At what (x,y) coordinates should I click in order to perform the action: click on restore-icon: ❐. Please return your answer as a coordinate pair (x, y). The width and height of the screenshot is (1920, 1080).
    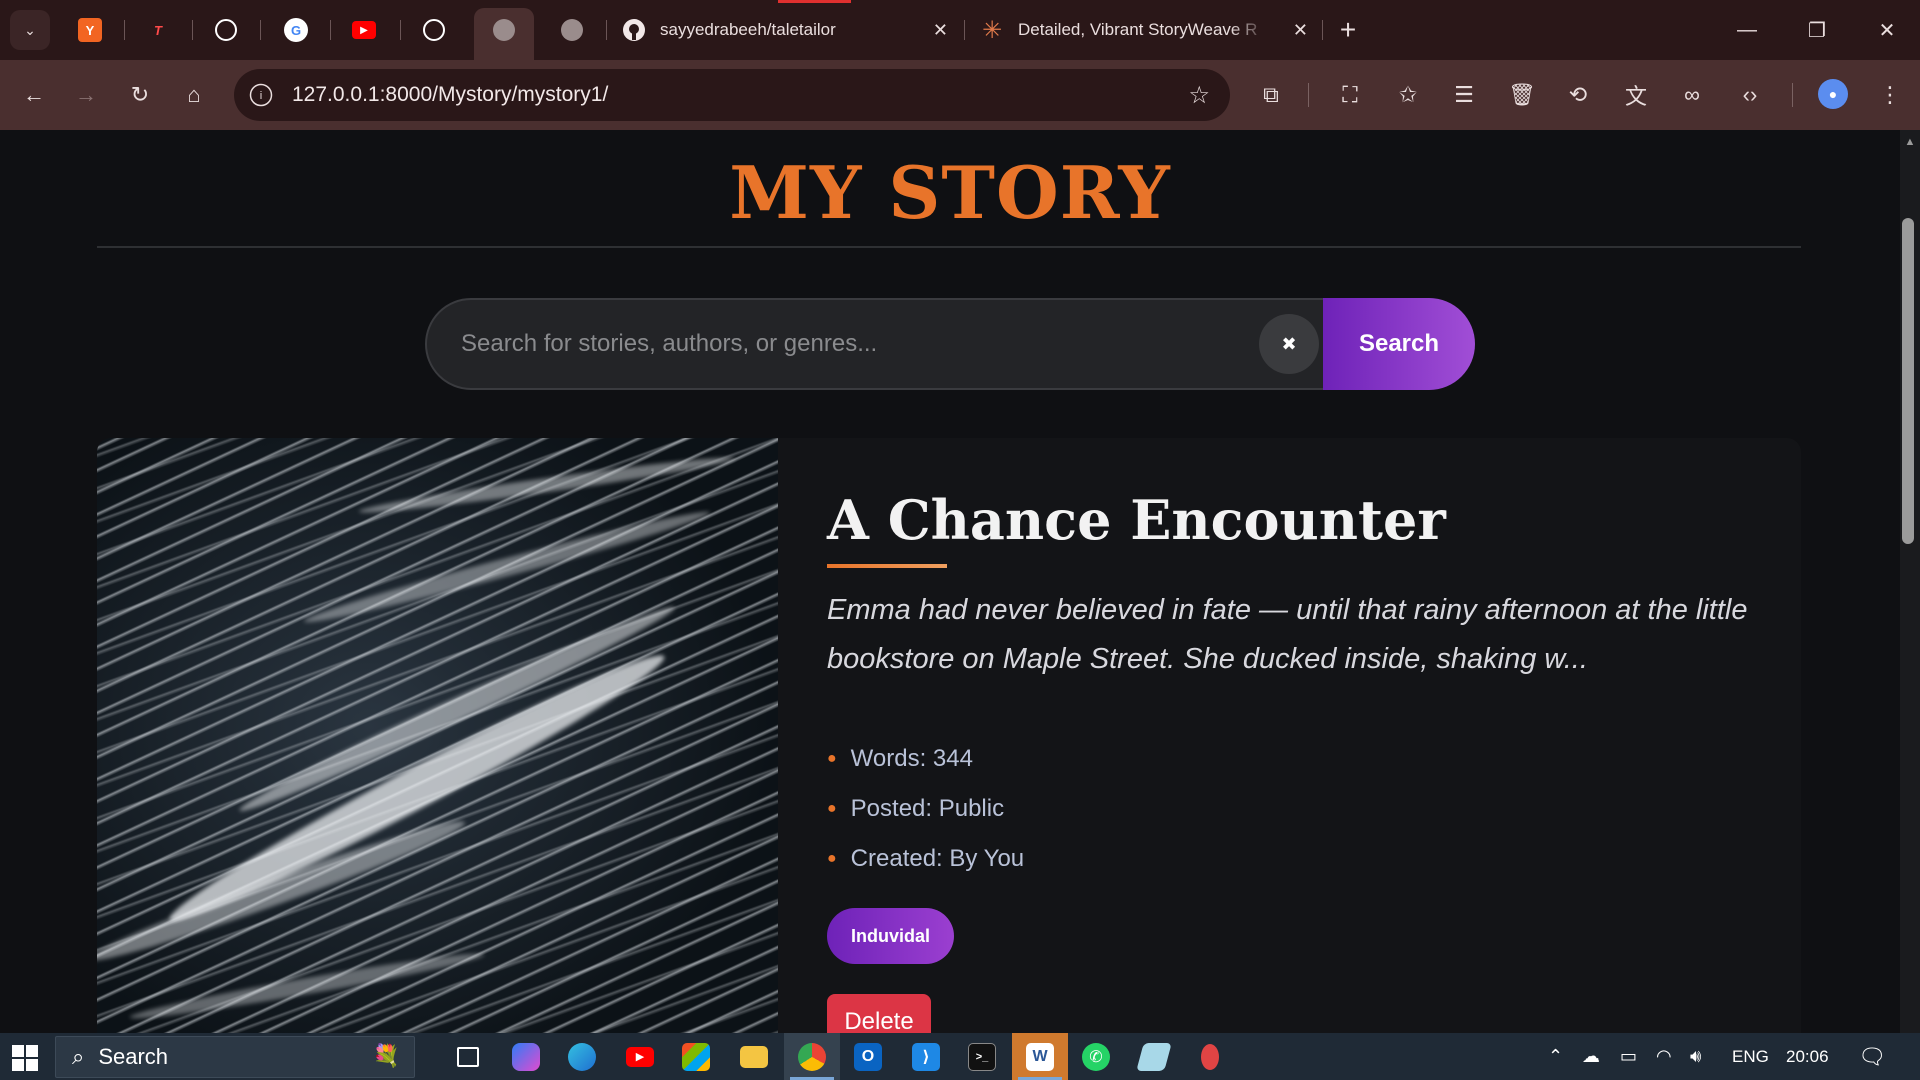
    Looking at the image, I should click on (1817, 30).